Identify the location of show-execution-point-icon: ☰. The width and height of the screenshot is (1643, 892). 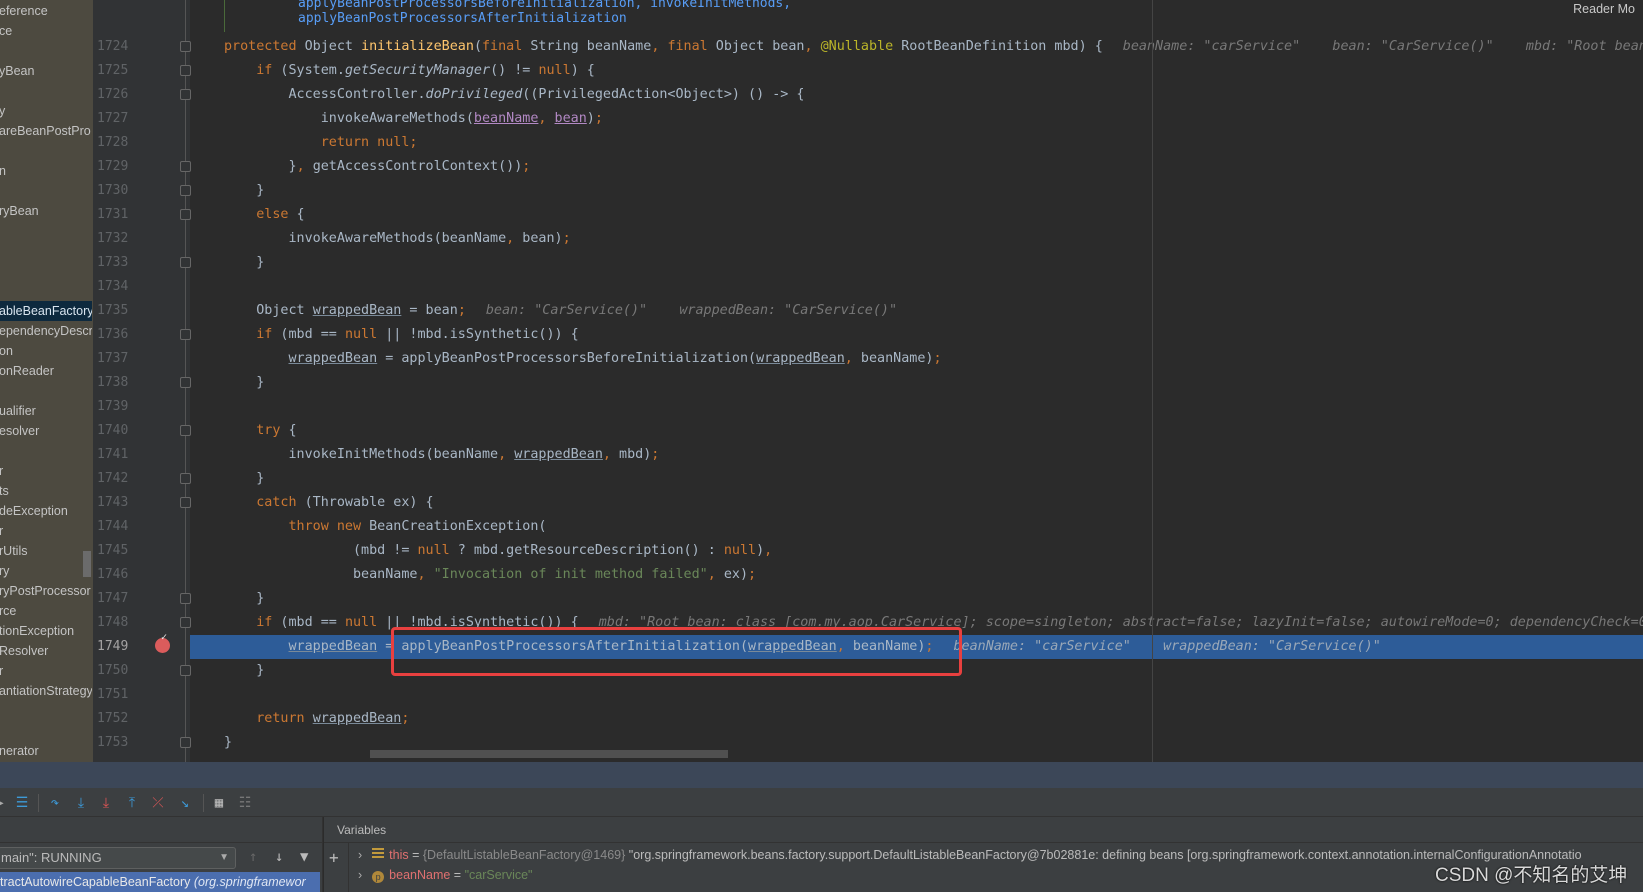
(22, 803).